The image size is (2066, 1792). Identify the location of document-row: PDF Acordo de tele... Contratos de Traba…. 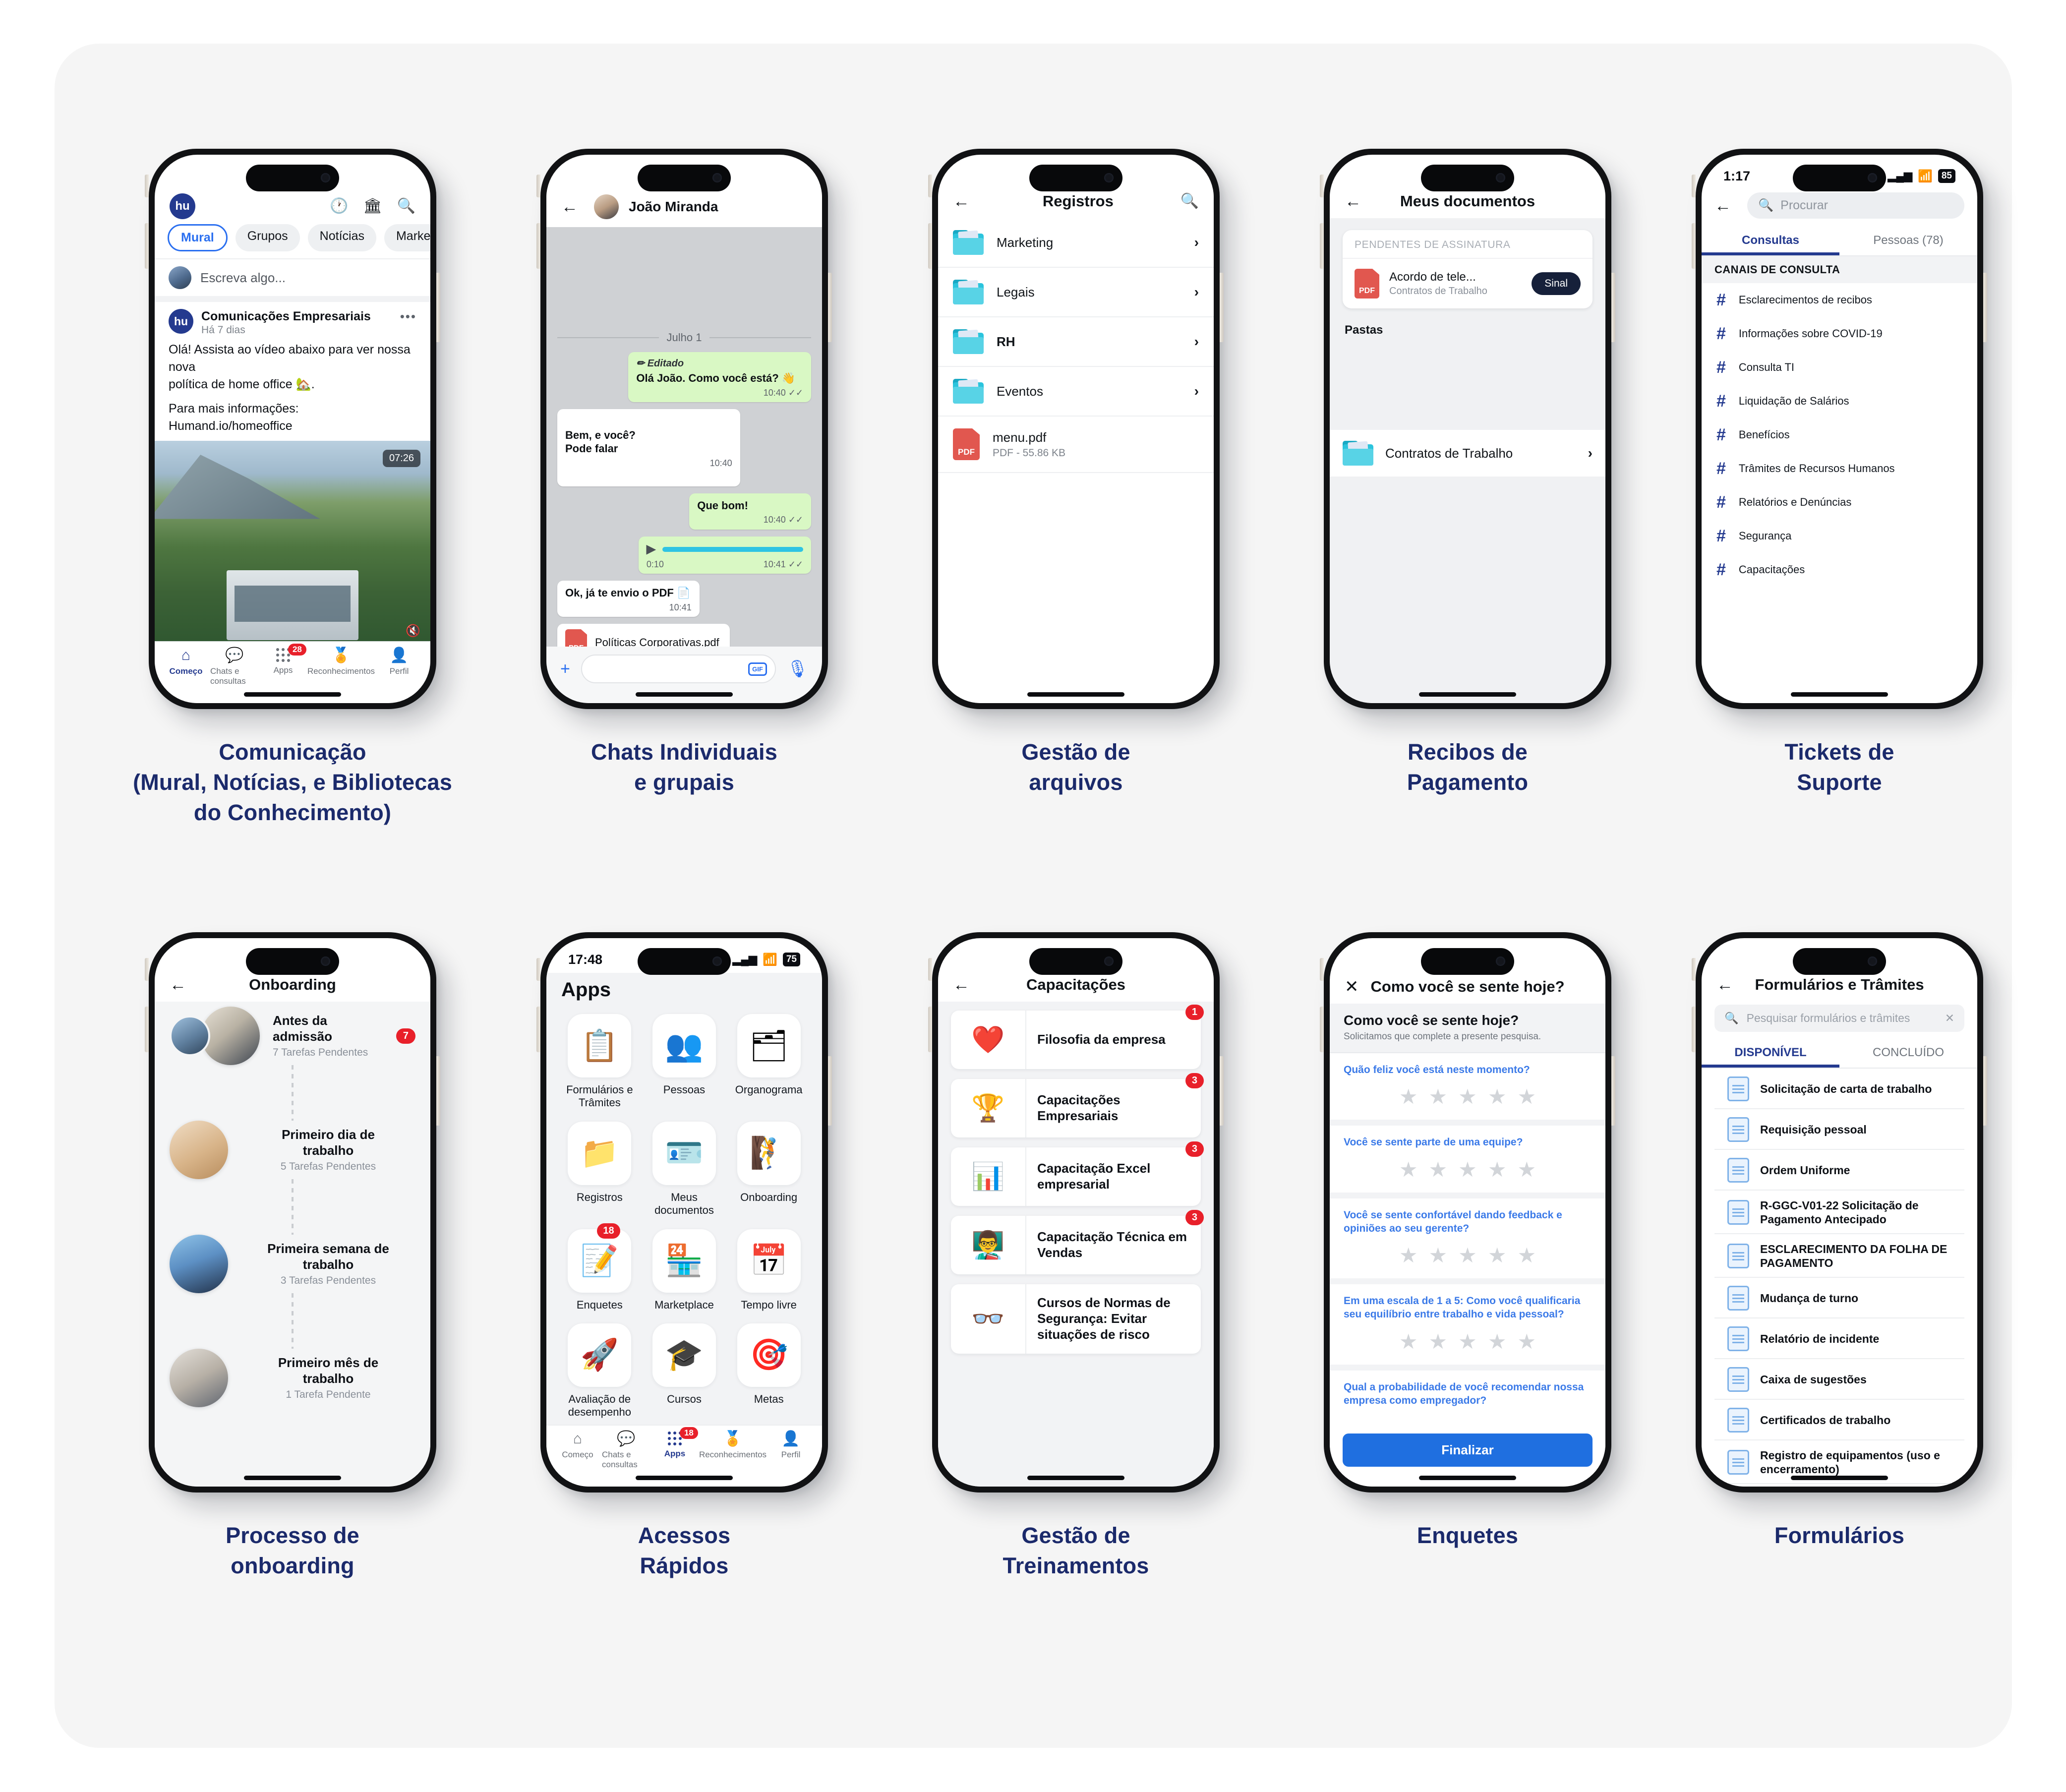
(1468, 283).